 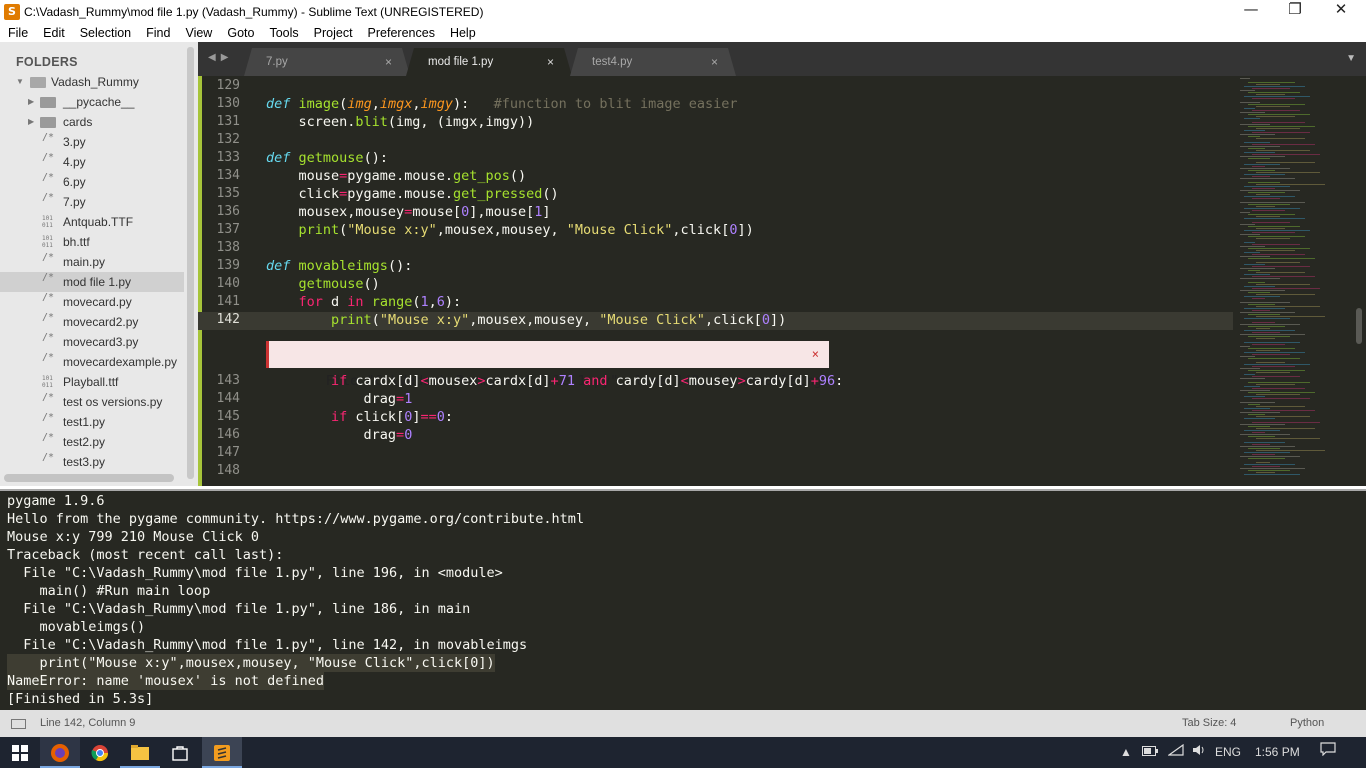 I want to click on restore-button: ❐, so click(x=1295, y=11).